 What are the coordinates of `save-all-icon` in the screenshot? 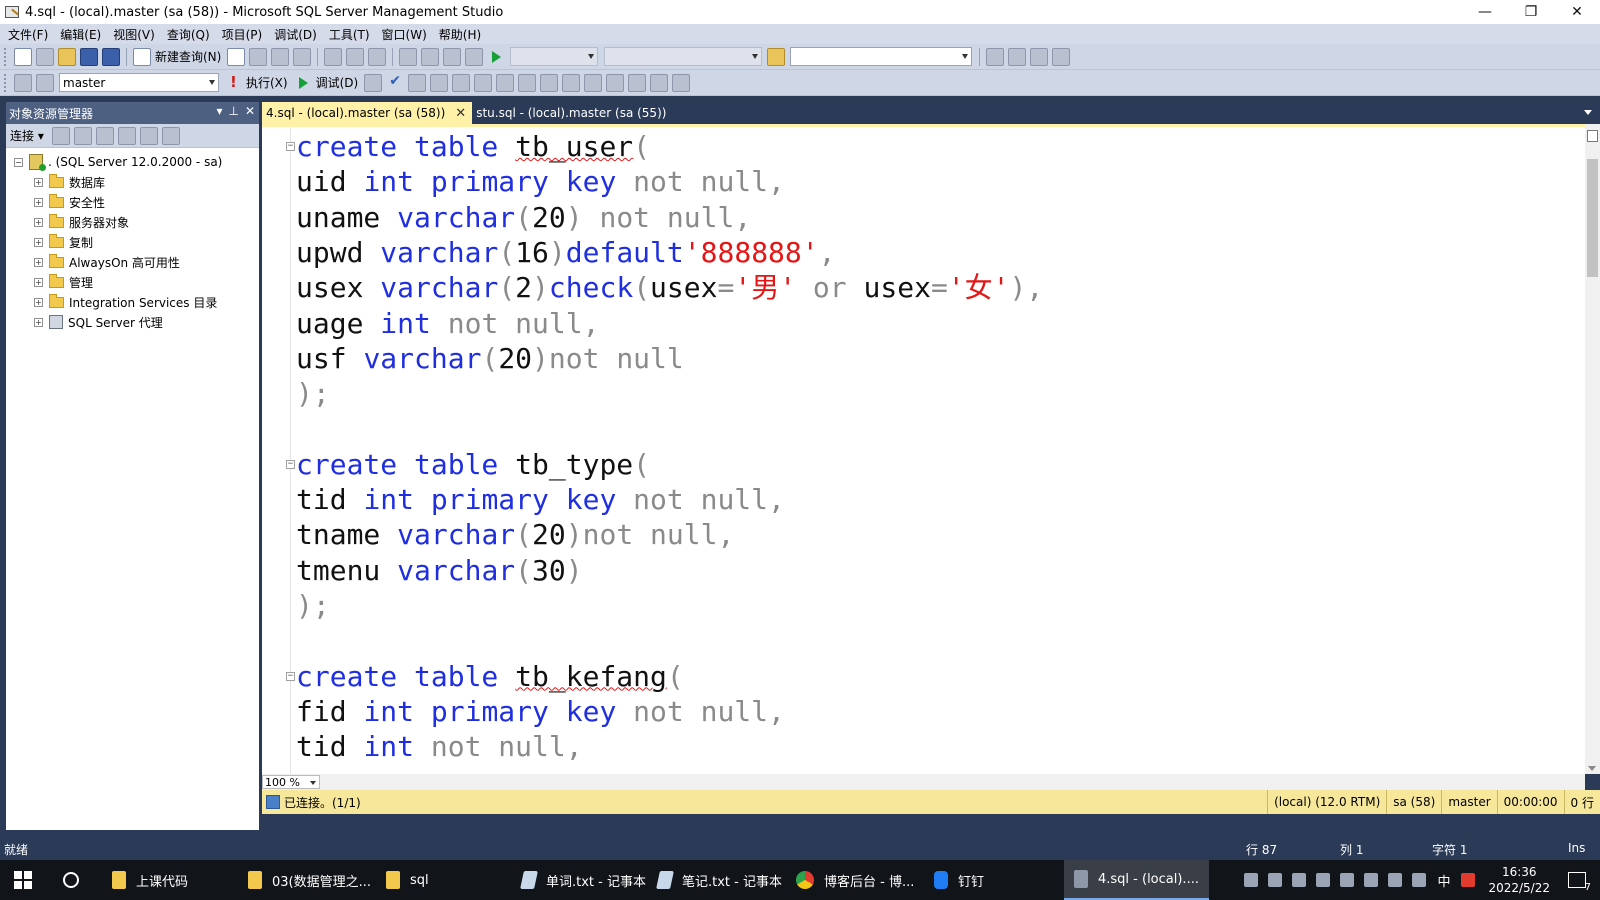 It's located at (111, 56).